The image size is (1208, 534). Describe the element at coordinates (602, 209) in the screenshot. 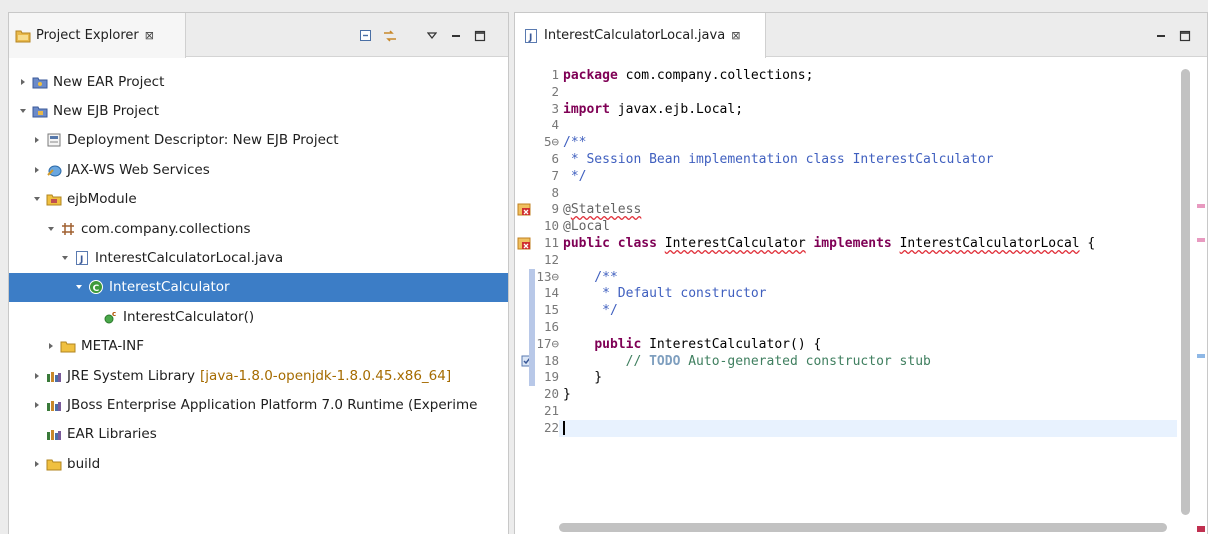

I see `code-line: @Stateless` at that location.